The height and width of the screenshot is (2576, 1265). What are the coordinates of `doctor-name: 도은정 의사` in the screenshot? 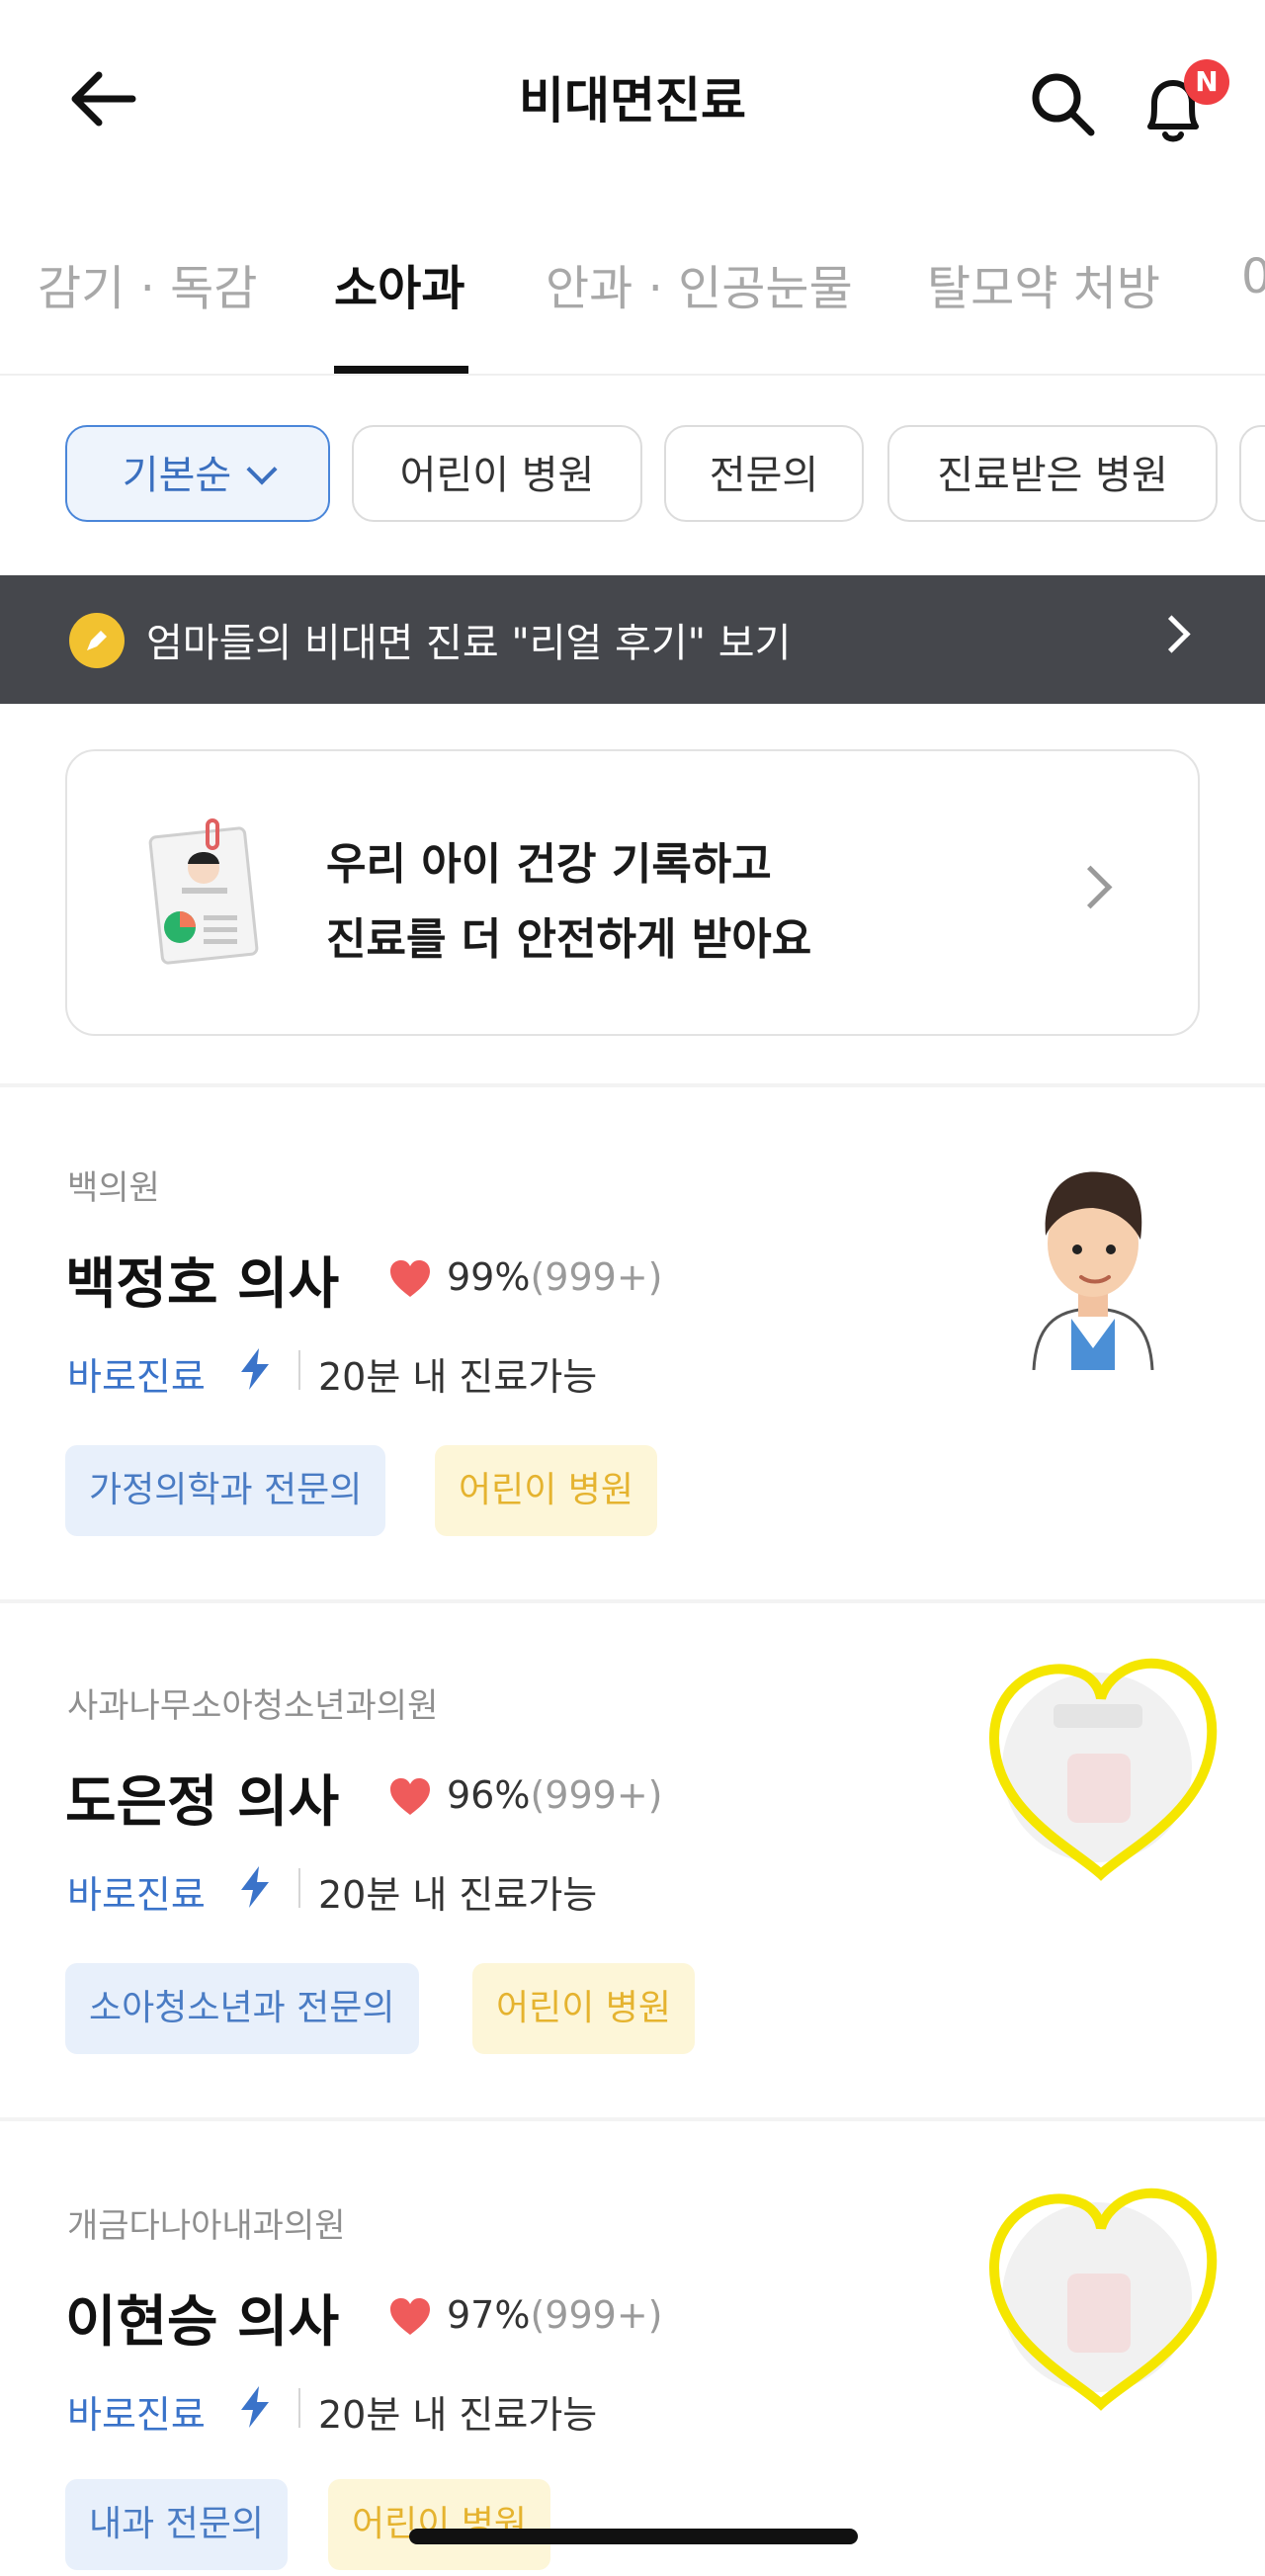 It's located at (202, 1802).